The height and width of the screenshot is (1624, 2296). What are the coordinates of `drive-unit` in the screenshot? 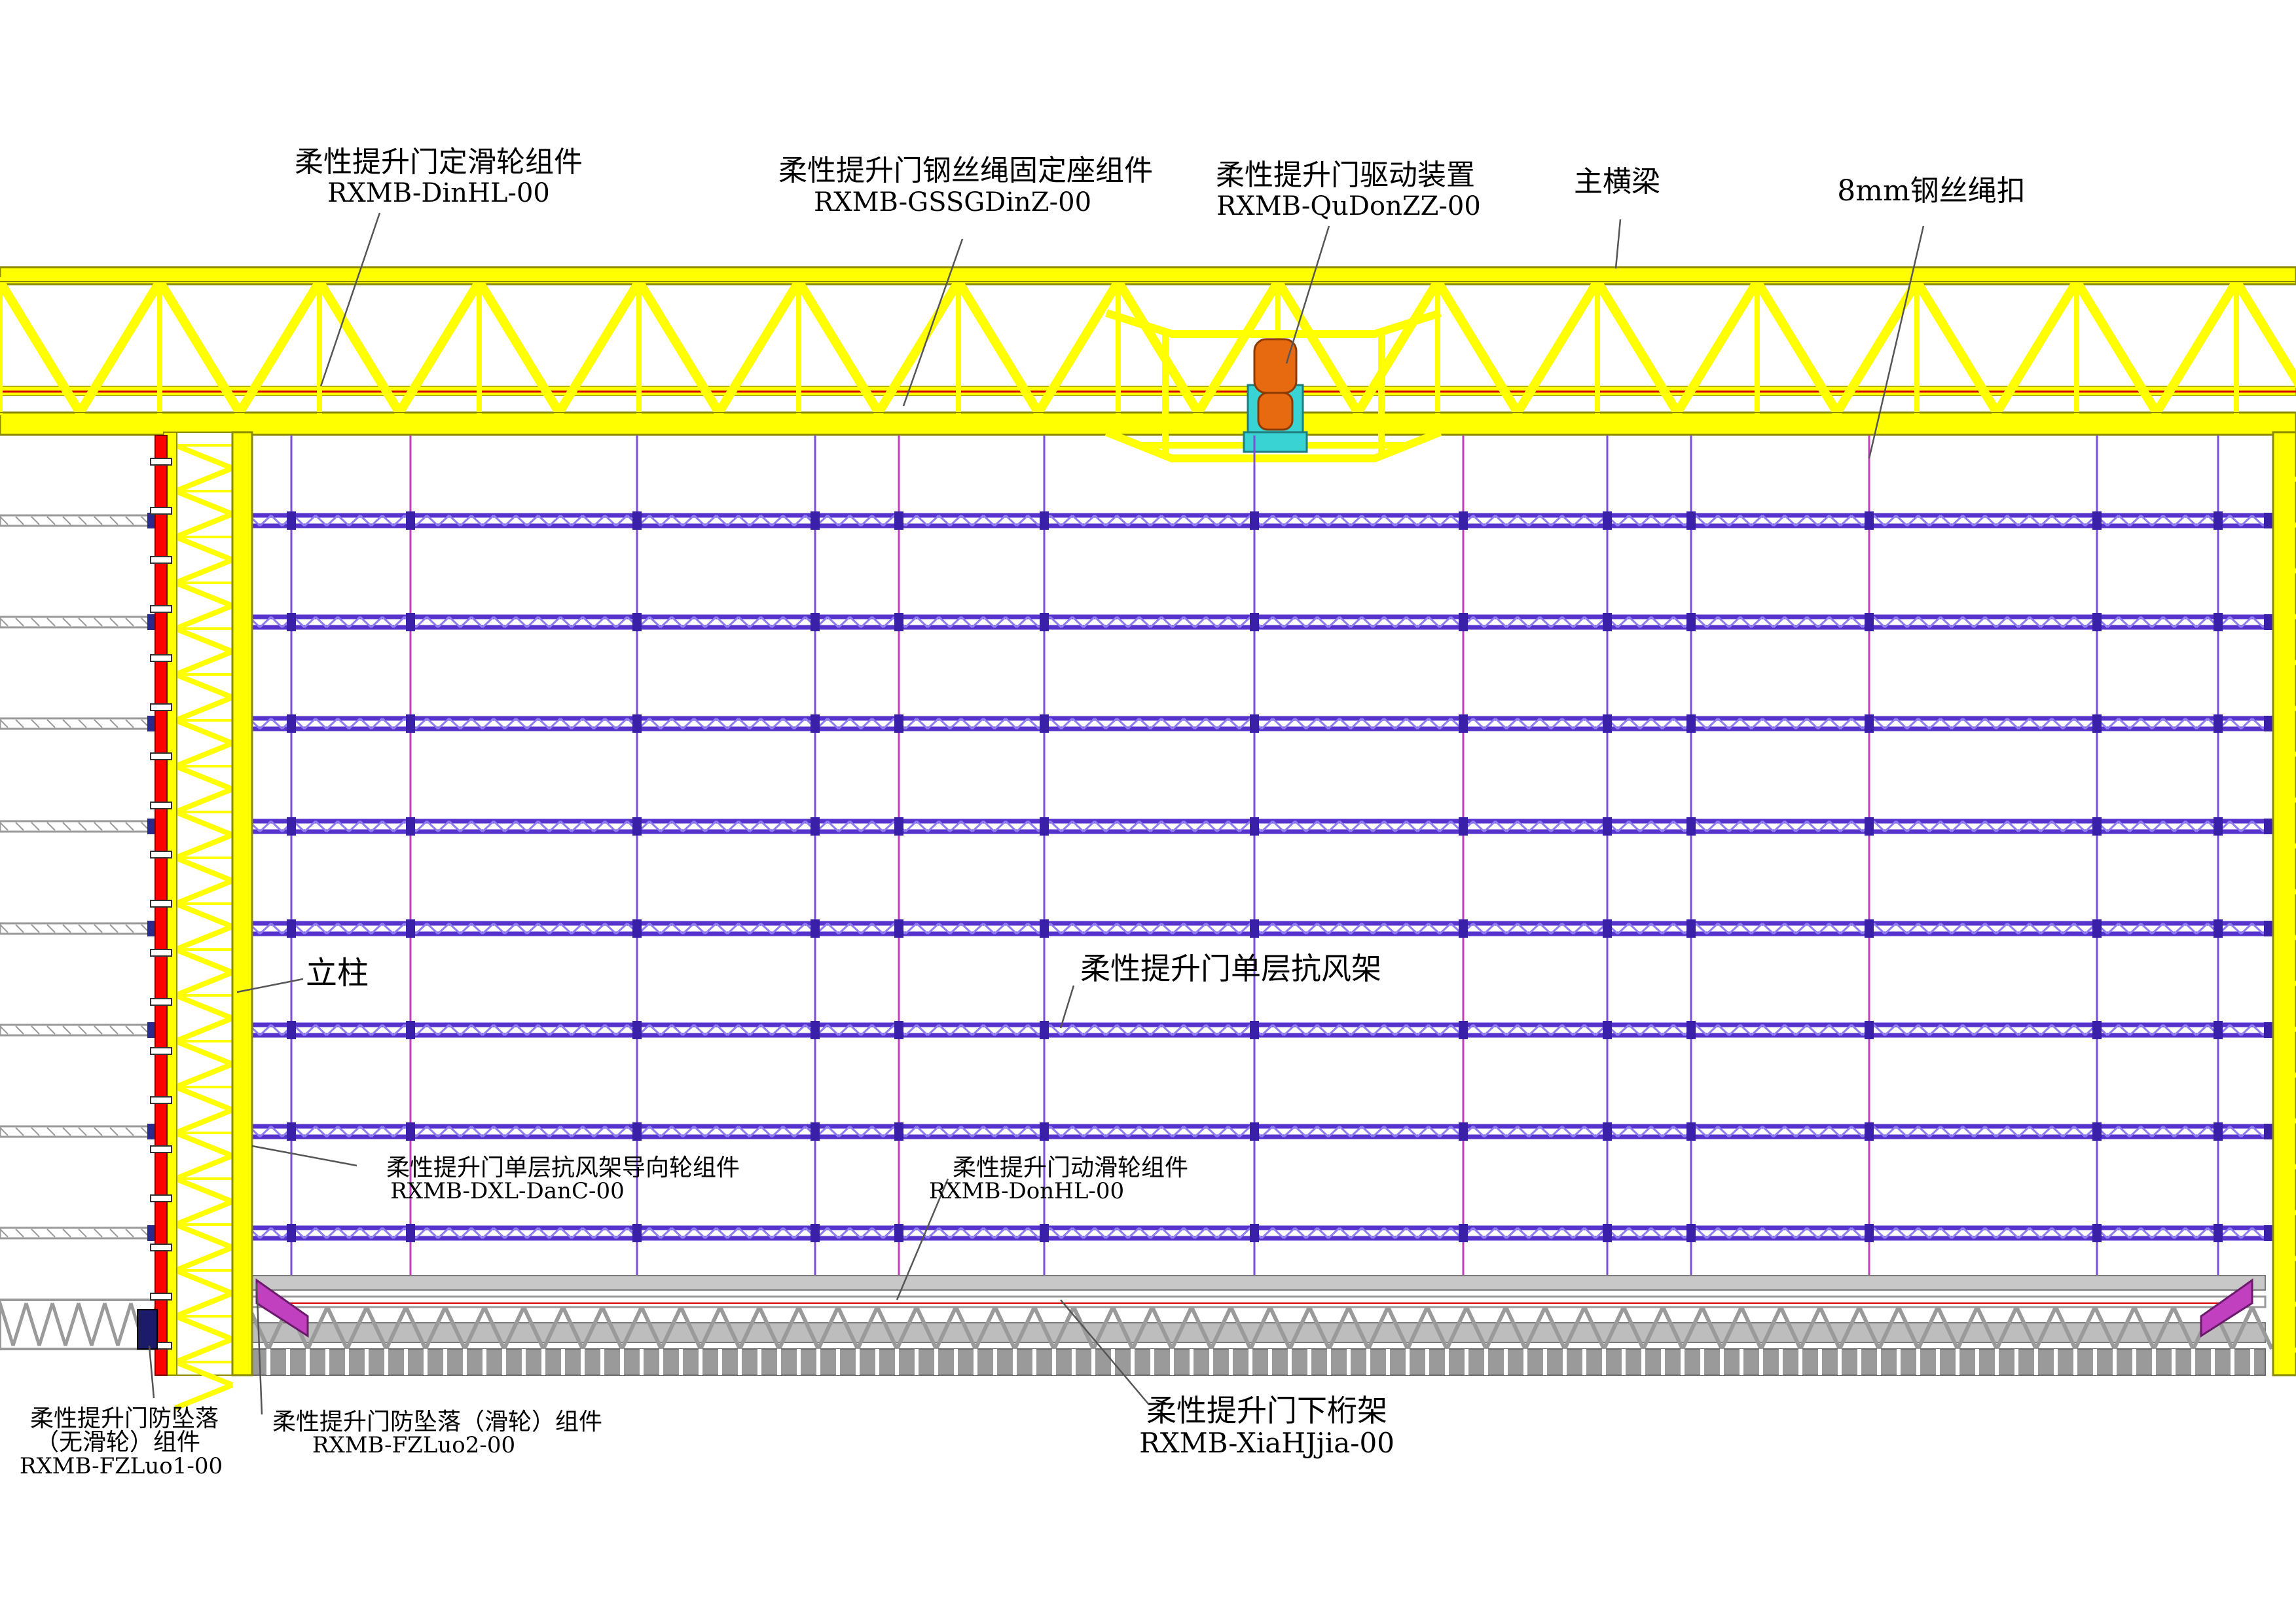 It's located at (1275, 395).